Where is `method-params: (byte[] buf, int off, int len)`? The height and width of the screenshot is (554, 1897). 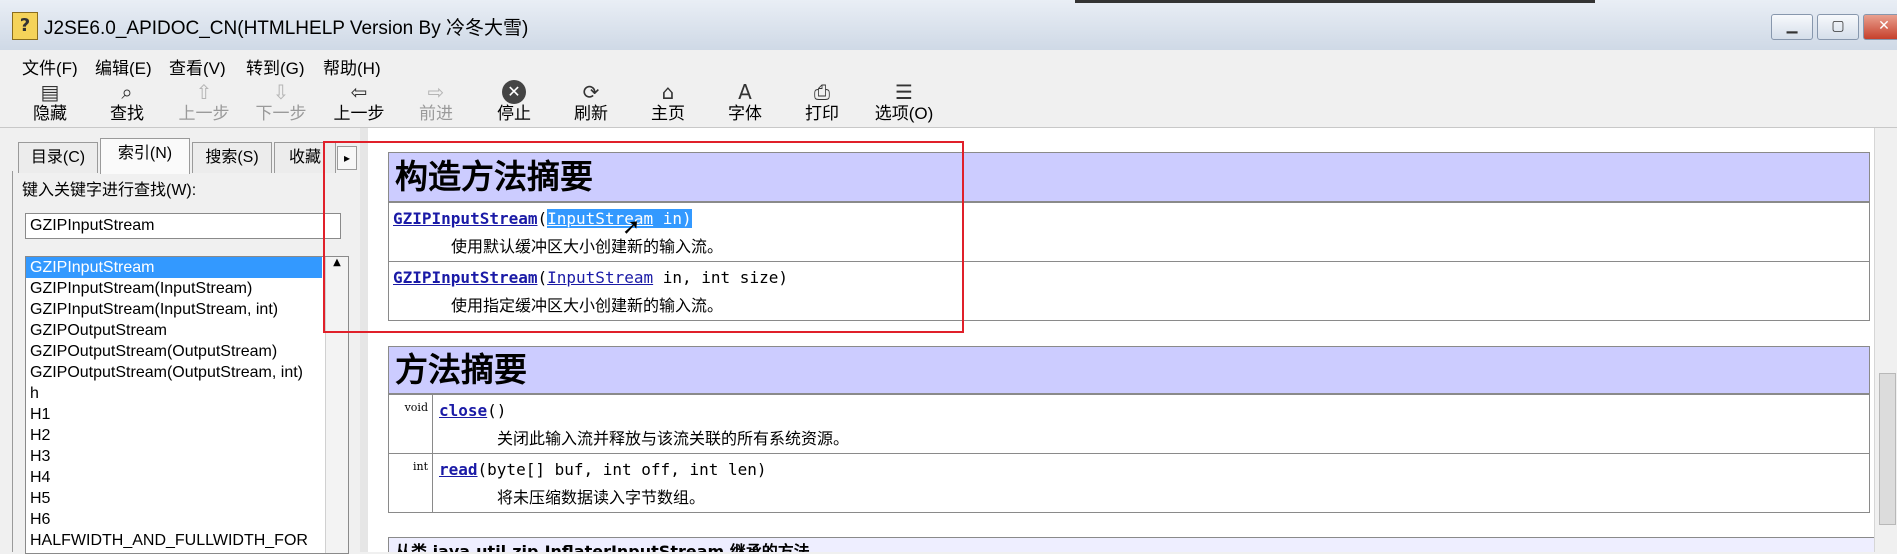 method-params: (byte[] buf, int off, int len) is located at coordinates (622, 469).